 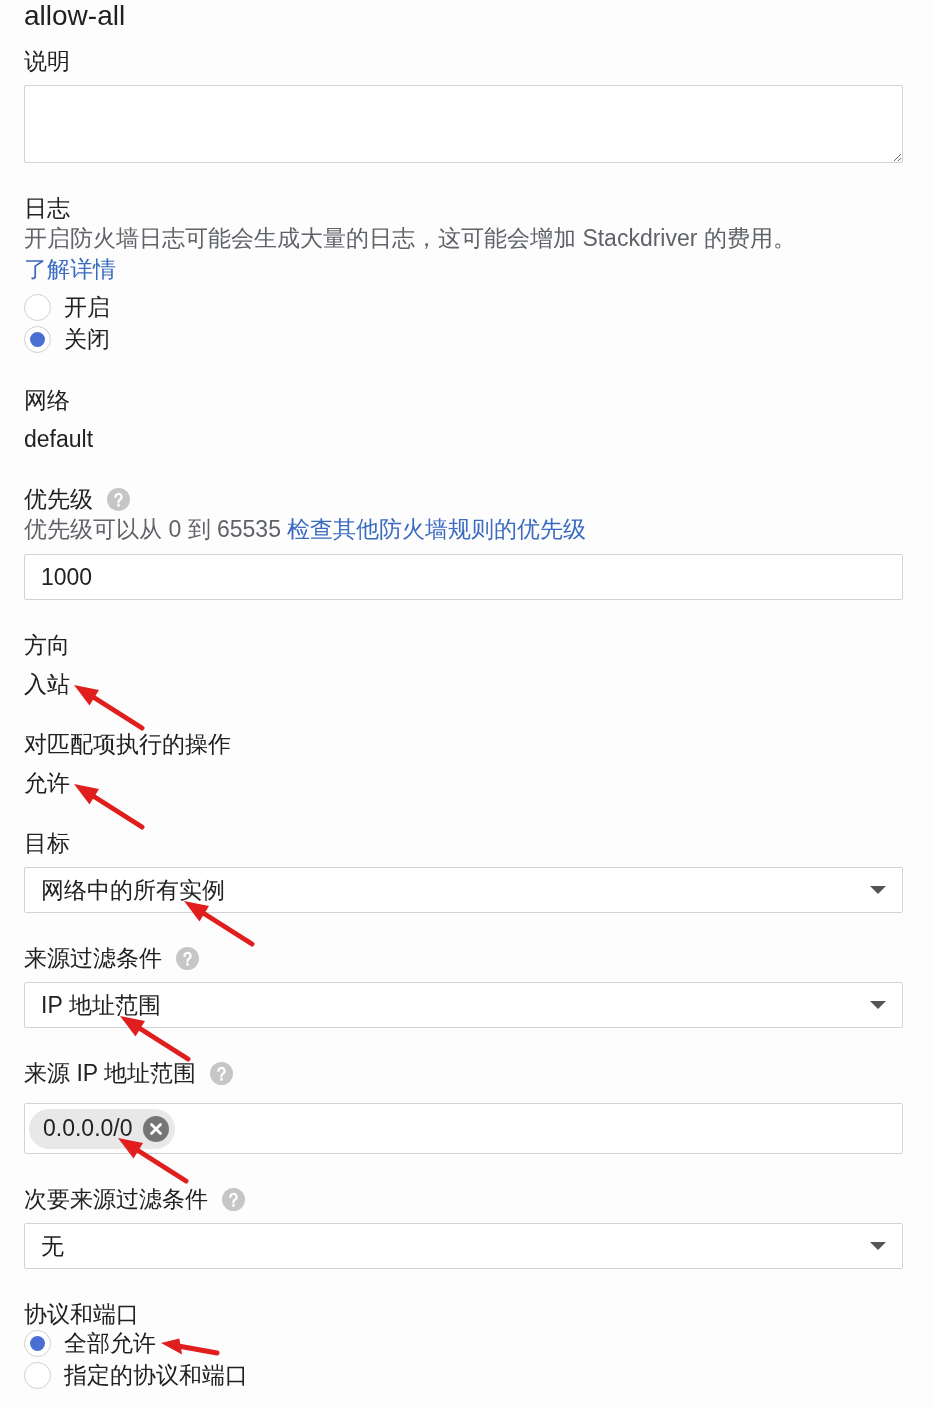 What do you see at coordinates (463, 1128) in the screenshot?
I see `chip-input-field: 0.0.0.0/0` at bounding box center [463, 1128].